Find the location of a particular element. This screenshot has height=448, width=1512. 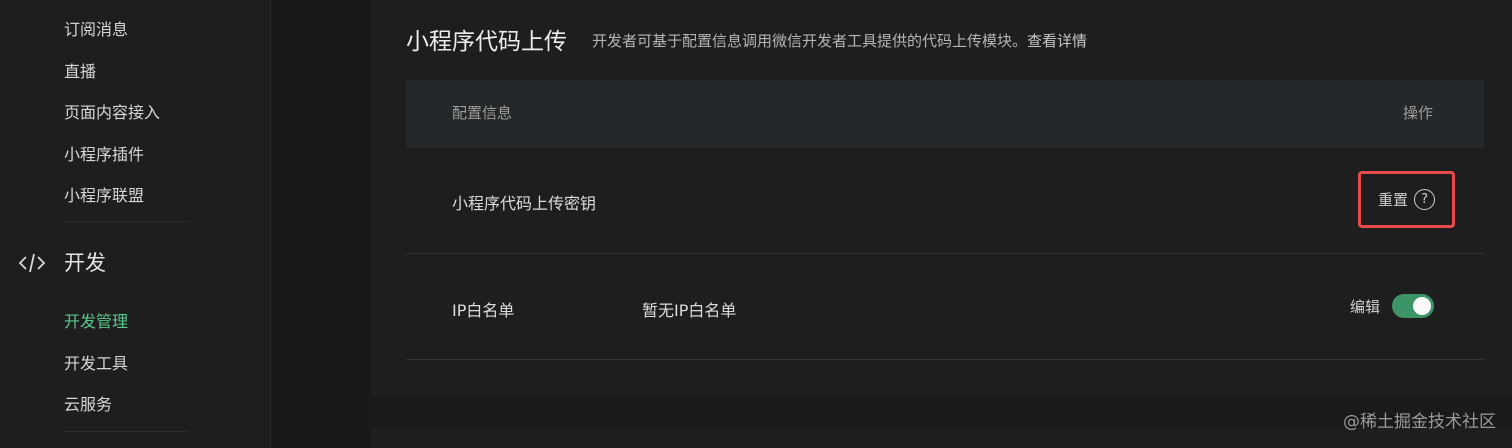

sidebar-group-dev: 开发 is located at coordinates (62, 263).